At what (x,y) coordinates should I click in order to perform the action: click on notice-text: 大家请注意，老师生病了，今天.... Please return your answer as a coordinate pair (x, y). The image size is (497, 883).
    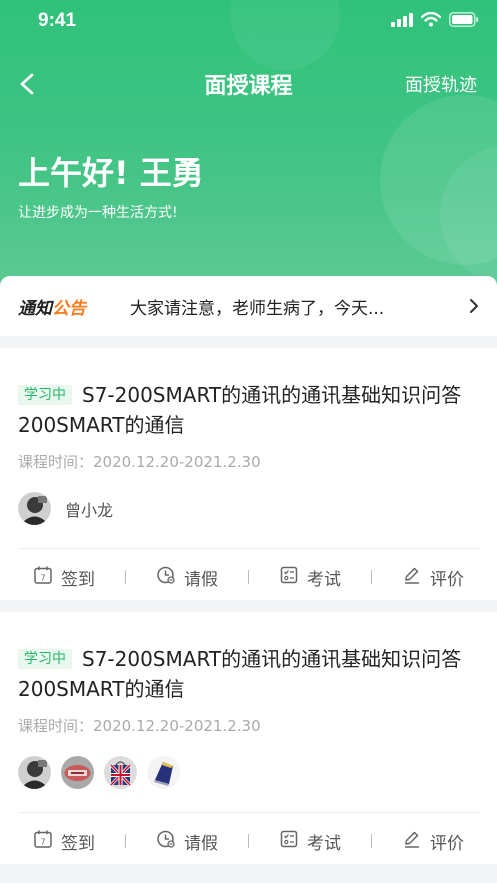
    Looking at the image, I should click on (257, 306).